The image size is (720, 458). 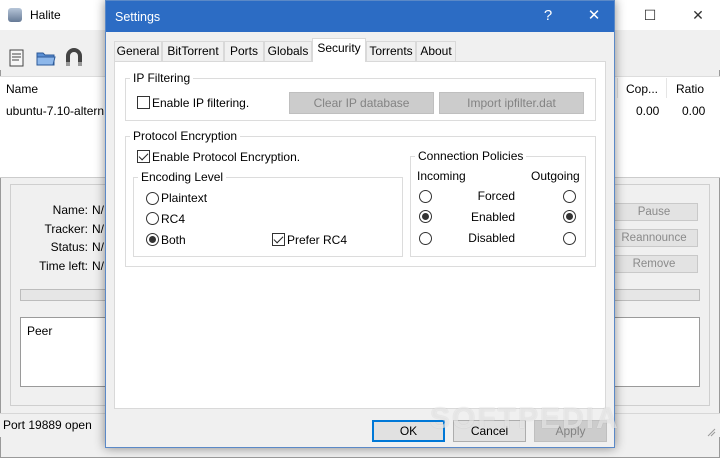 What do you see at coordinates (511, 103) in the screenshot?
I see `import-ipfilter-button: Import ipfilter.dat` at bounding box center [511, 103].